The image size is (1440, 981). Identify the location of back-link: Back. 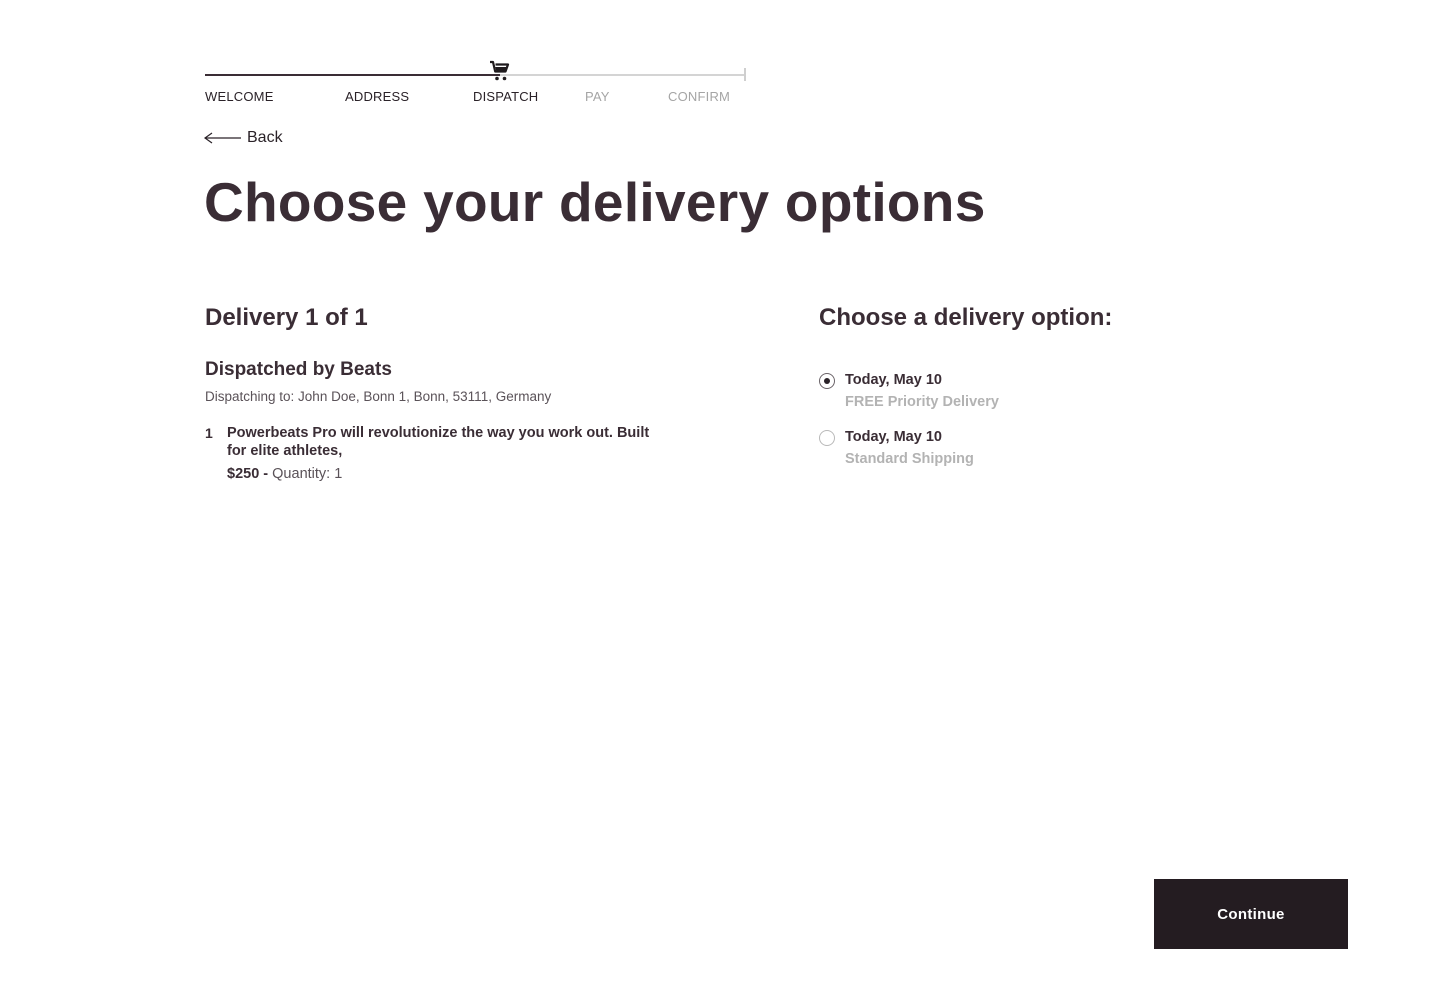
(243, 138).